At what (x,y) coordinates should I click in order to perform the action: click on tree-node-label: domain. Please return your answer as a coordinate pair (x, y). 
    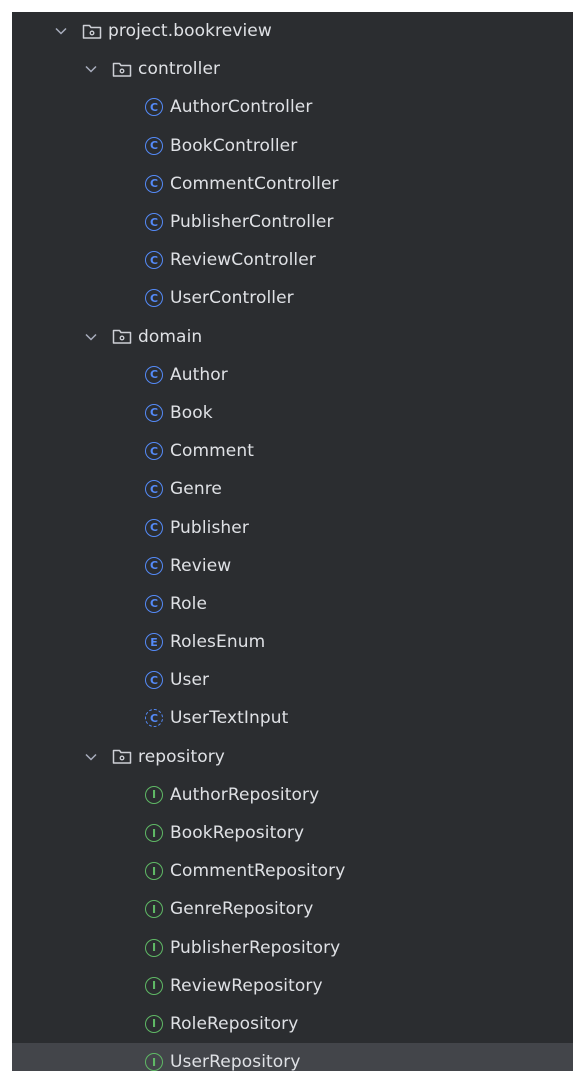
    Looking at the image, I should click on (170, 336).